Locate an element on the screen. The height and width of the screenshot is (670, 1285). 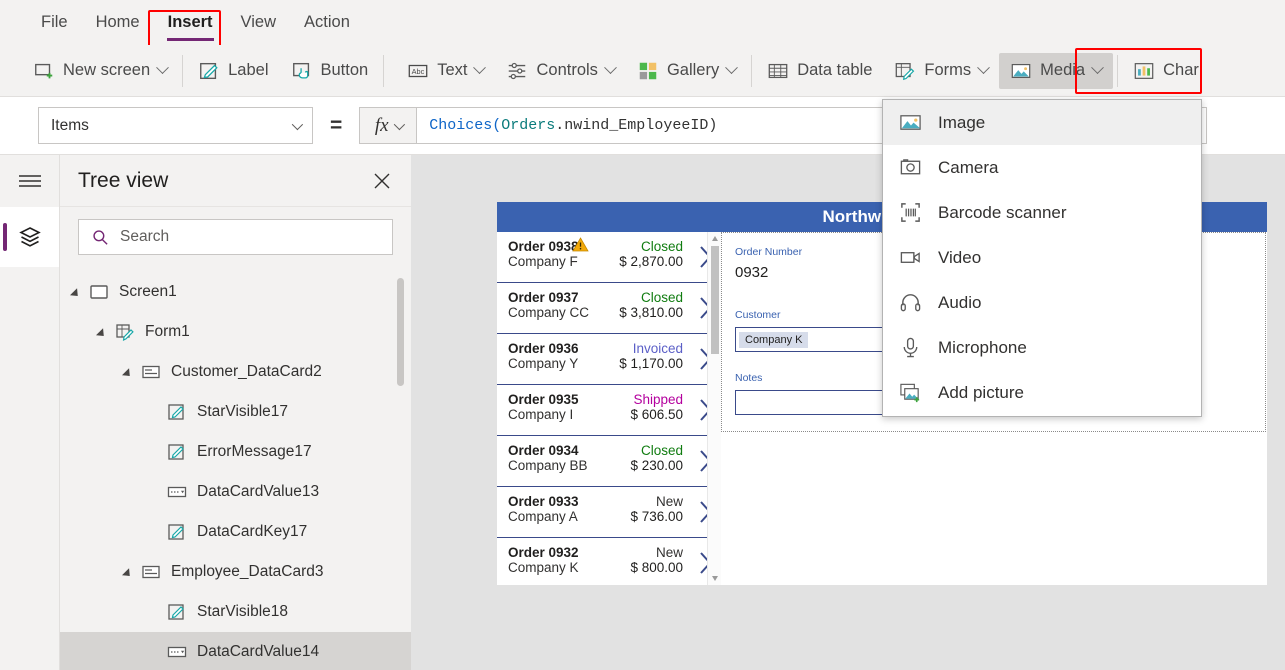
ribbon-charts-button: Char is located at coordinates (1166, 71).